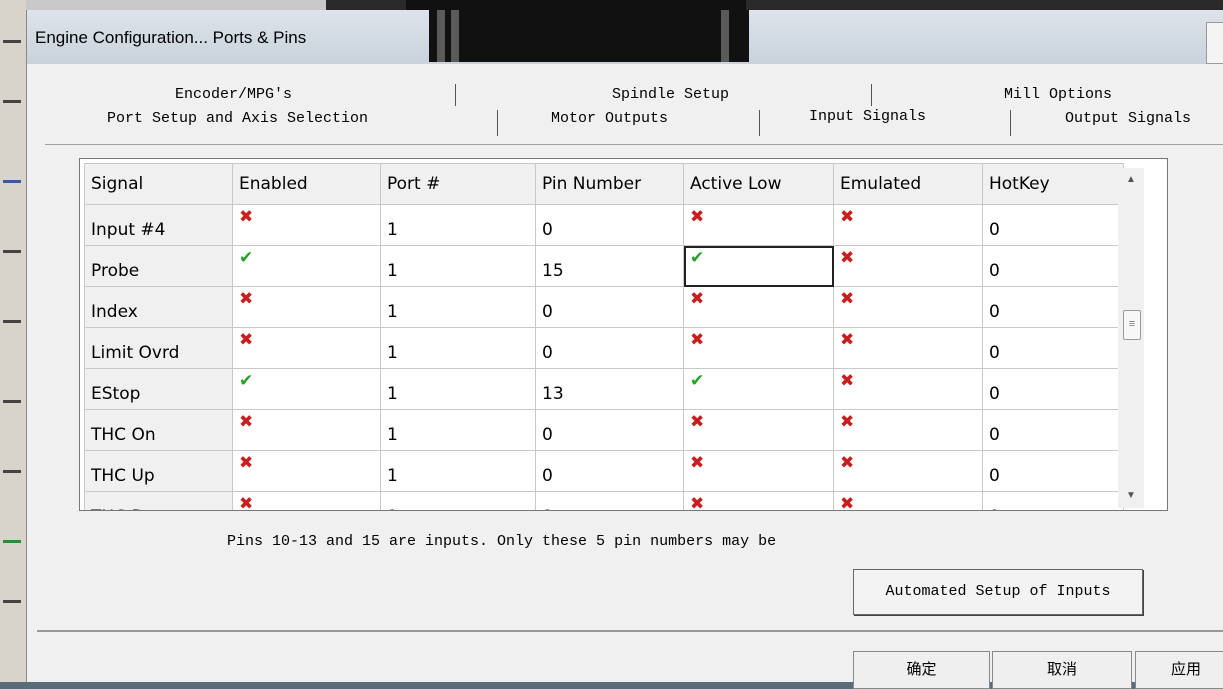 This screenshot has height=689, width=1223. What do you see at coordinates (625, 37) in the screenshot?
I see `title-bar: Engine Configuration... Ports & Pins` at bounding box center [625, 37].